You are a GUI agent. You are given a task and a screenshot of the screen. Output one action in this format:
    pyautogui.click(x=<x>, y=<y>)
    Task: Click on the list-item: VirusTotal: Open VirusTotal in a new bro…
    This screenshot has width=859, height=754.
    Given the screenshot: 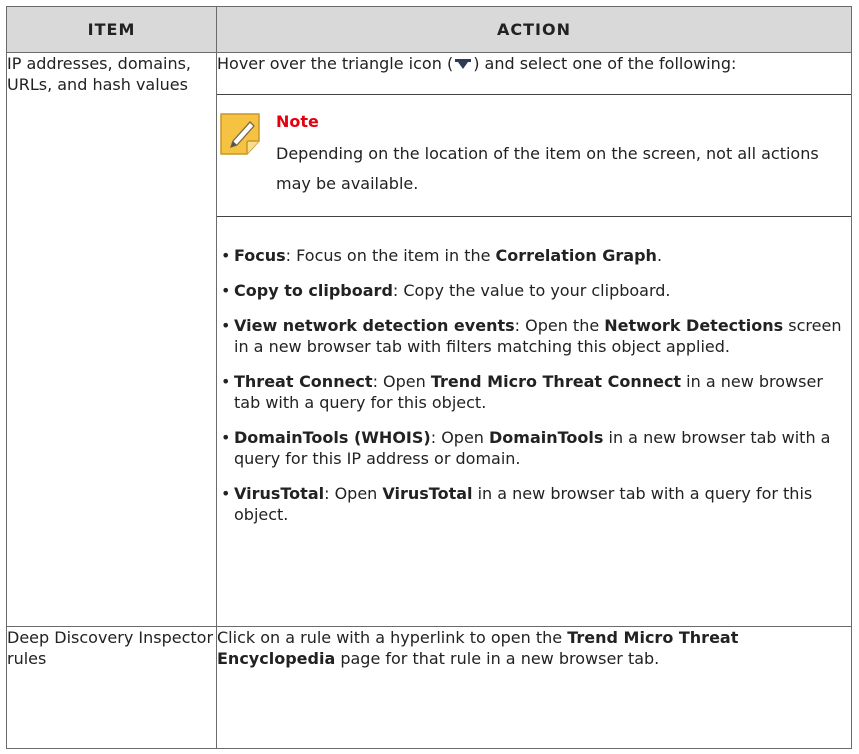 What is the action you would take?
    pyautogui.click(x=534, y=504)
    